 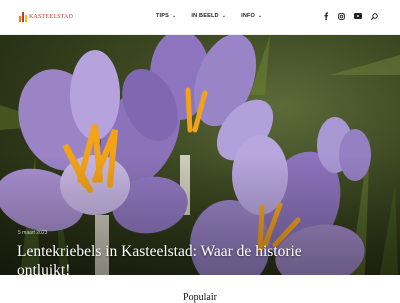 I want to click on top-navigation-bar: KASTEELSTAD TIPS ⌄ IN BEELD ⌄ INFO ⌄, so click(x=200, y=17).